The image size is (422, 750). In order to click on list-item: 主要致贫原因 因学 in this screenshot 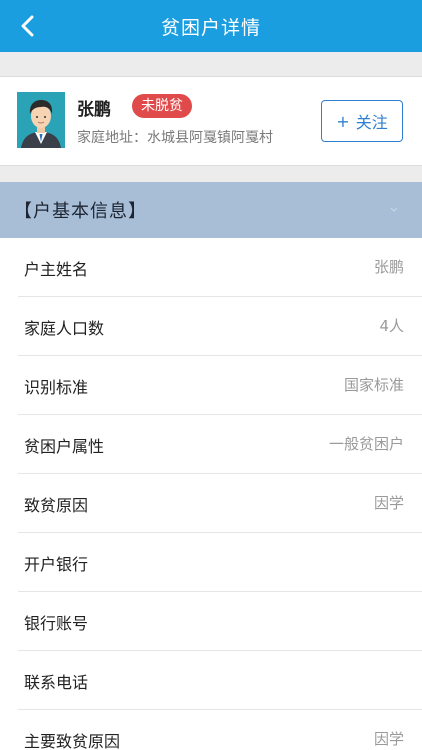, I will do `click(220, 730)`.